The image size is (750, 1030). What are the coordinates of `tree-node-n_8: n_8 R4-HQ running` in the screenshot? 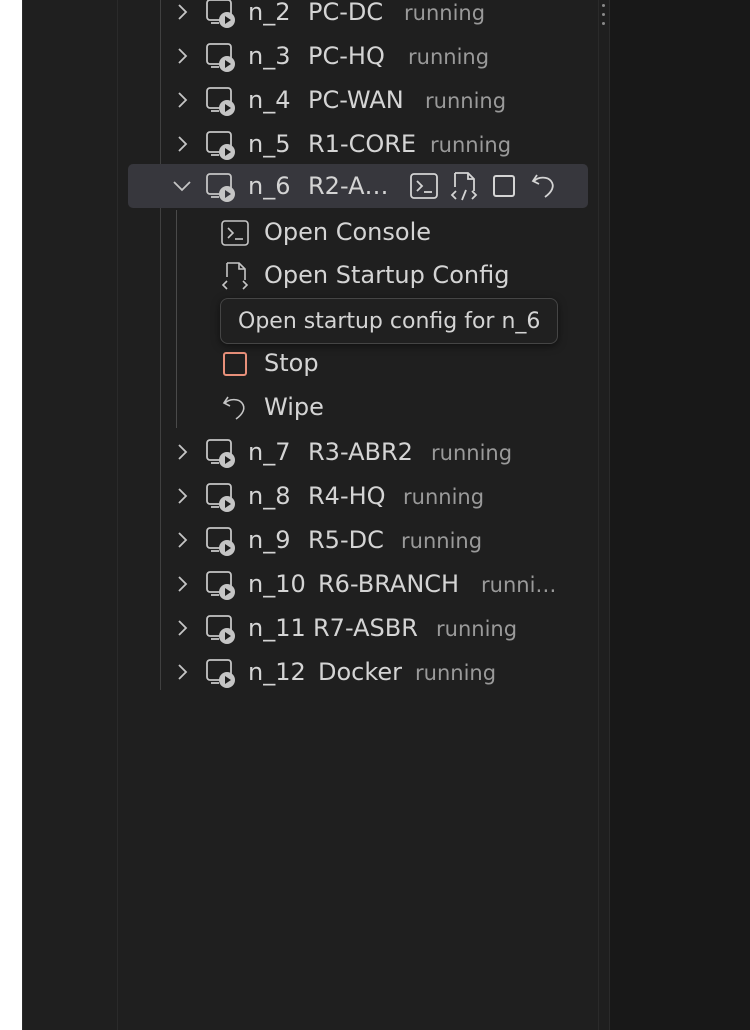 It's located at (358, 496).